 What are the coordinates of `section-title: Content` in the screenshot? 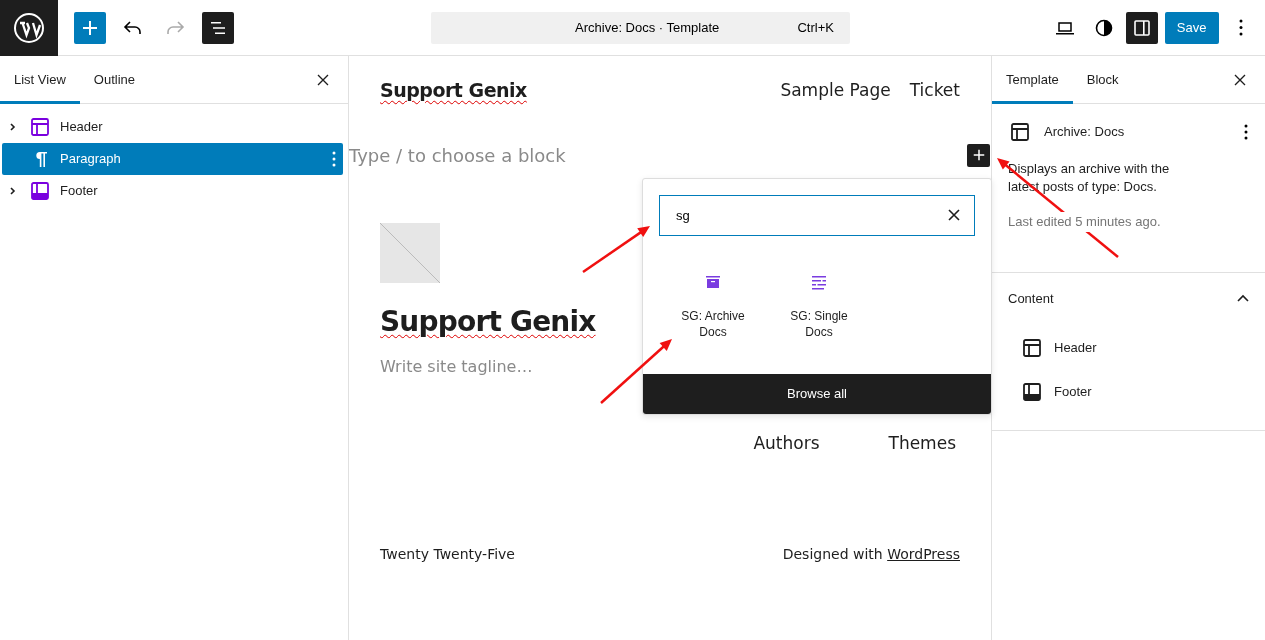 It's located at (1031, 298).